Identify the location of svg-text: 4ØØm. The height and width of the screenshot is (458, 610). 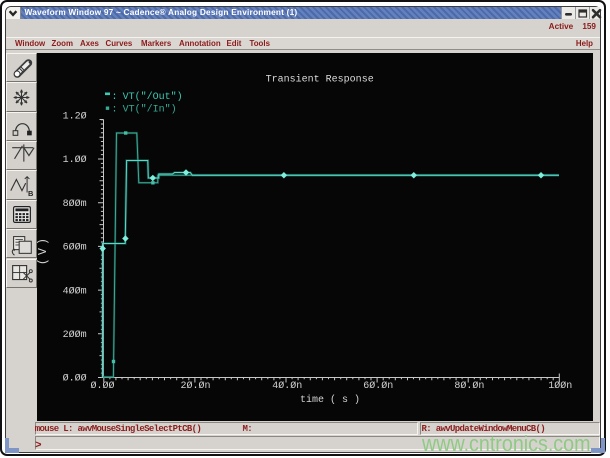
(75, 291).